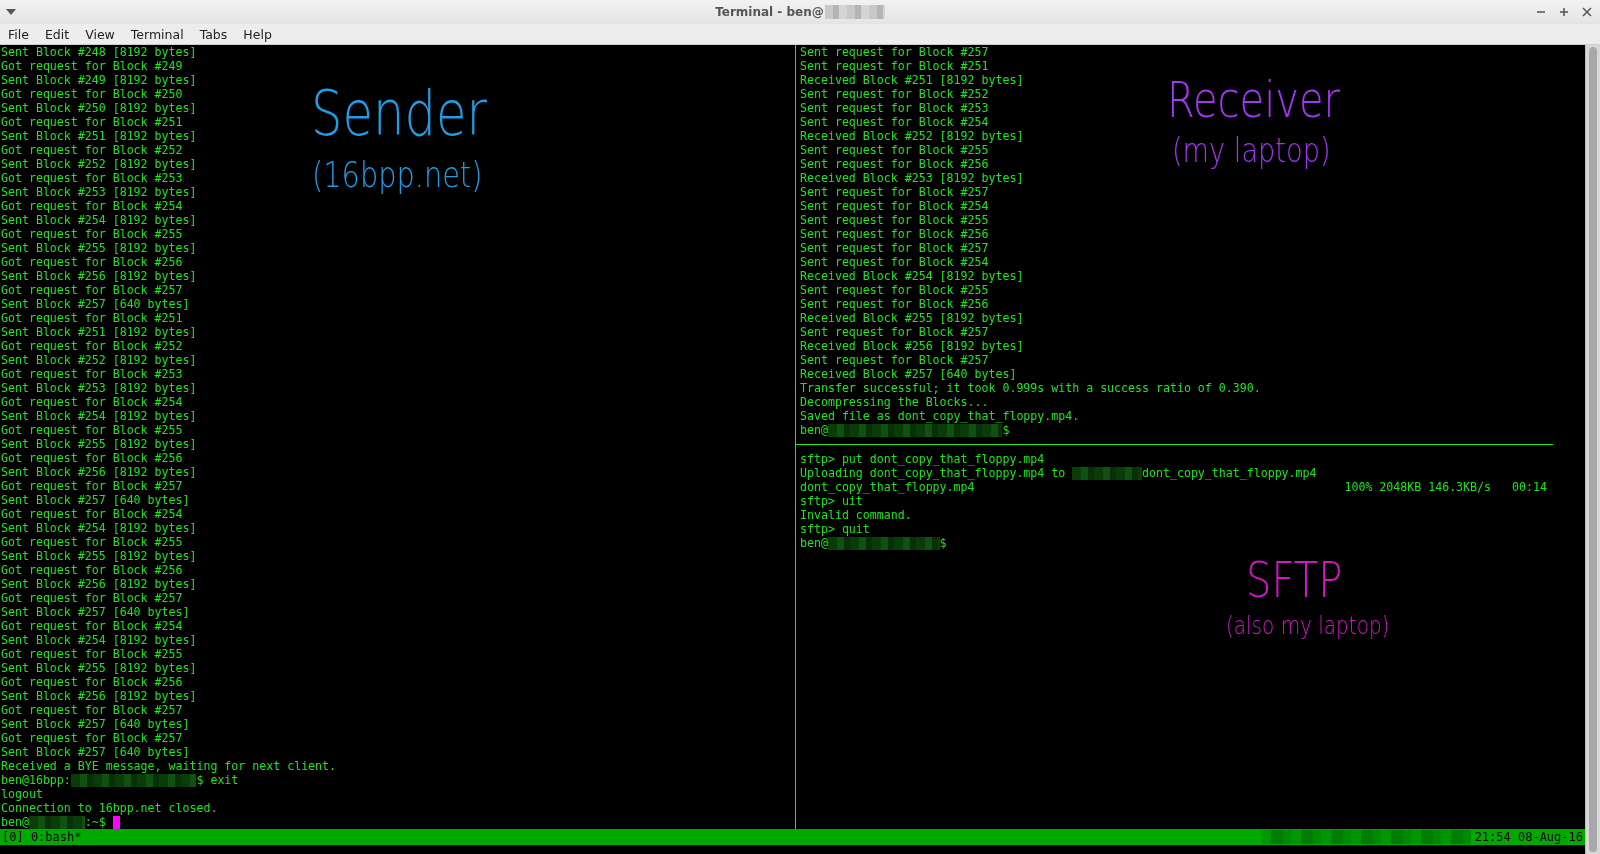 The height and width of the screenshot is (854, 1600). I want to click on terminal-line: Saved file as dont_copy_that_floppy.mp4., so click(940, 416).